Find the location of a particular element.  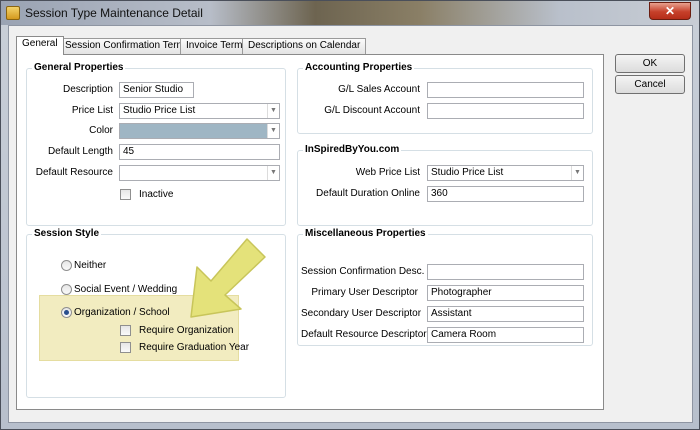

social-event-radio is located at coordinates (66, 289).